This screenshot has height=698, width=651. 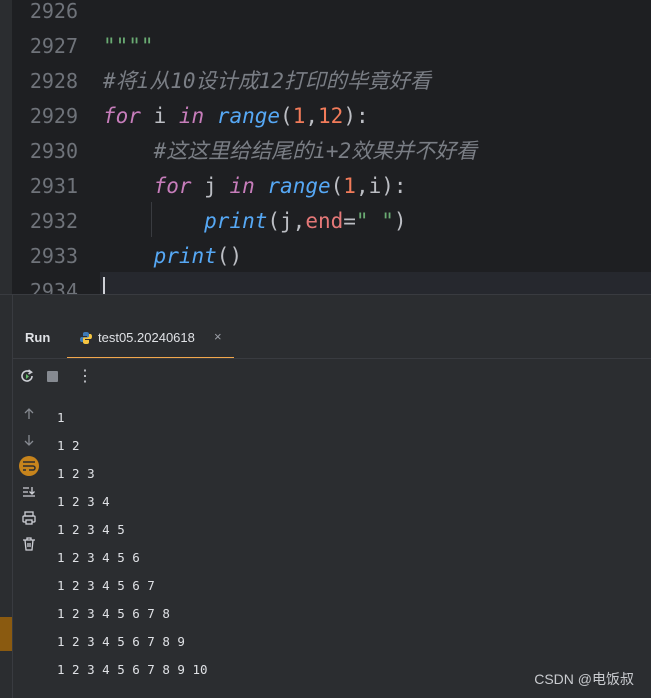 What do you see at coordinates (331, 358) in the screenshot?
I see `tab-divider` at bounding box center [331, 358].